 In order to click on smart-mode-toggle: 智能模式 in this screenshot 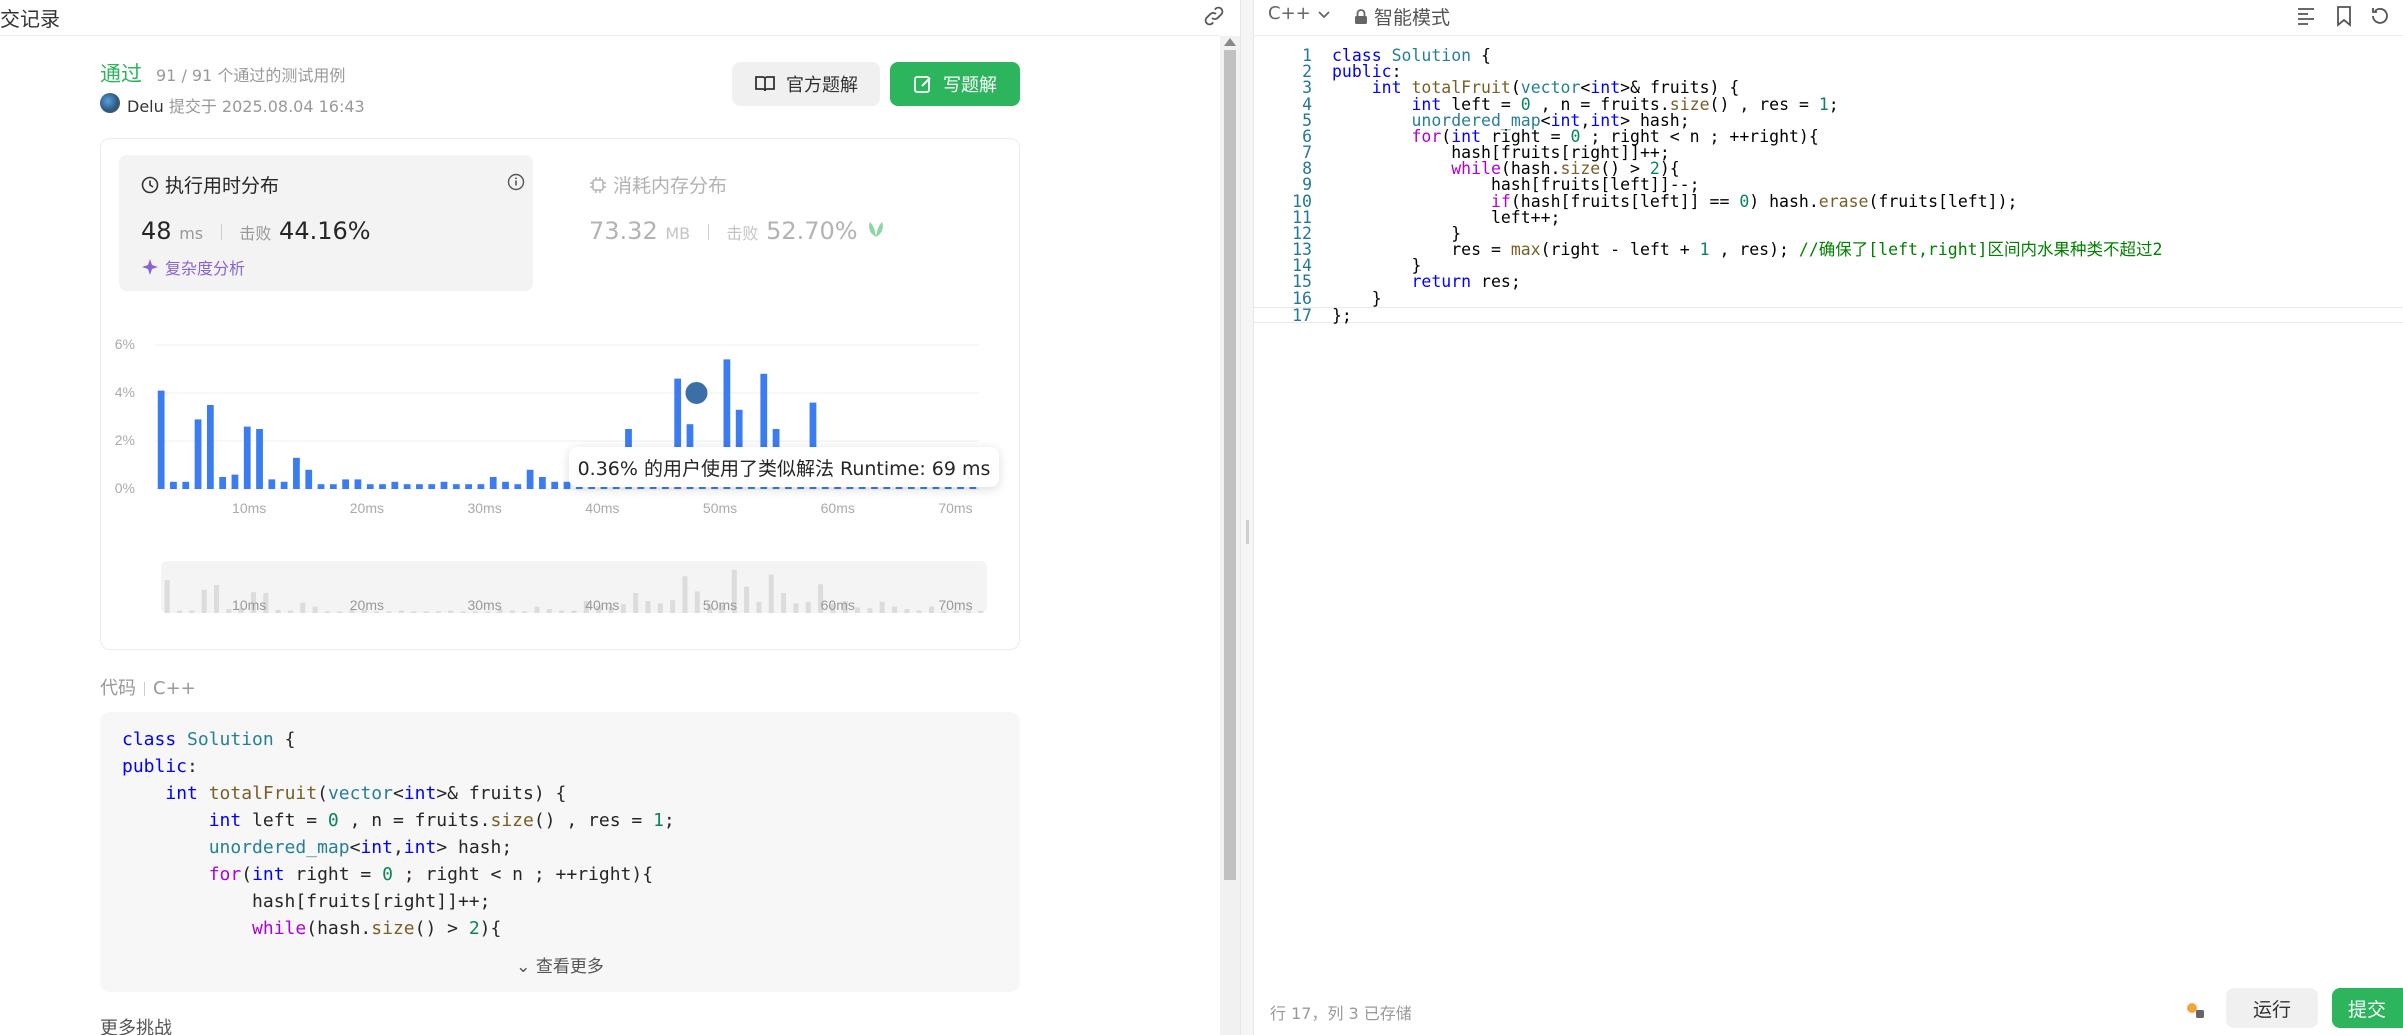, I will do `click(1402, 16)`.